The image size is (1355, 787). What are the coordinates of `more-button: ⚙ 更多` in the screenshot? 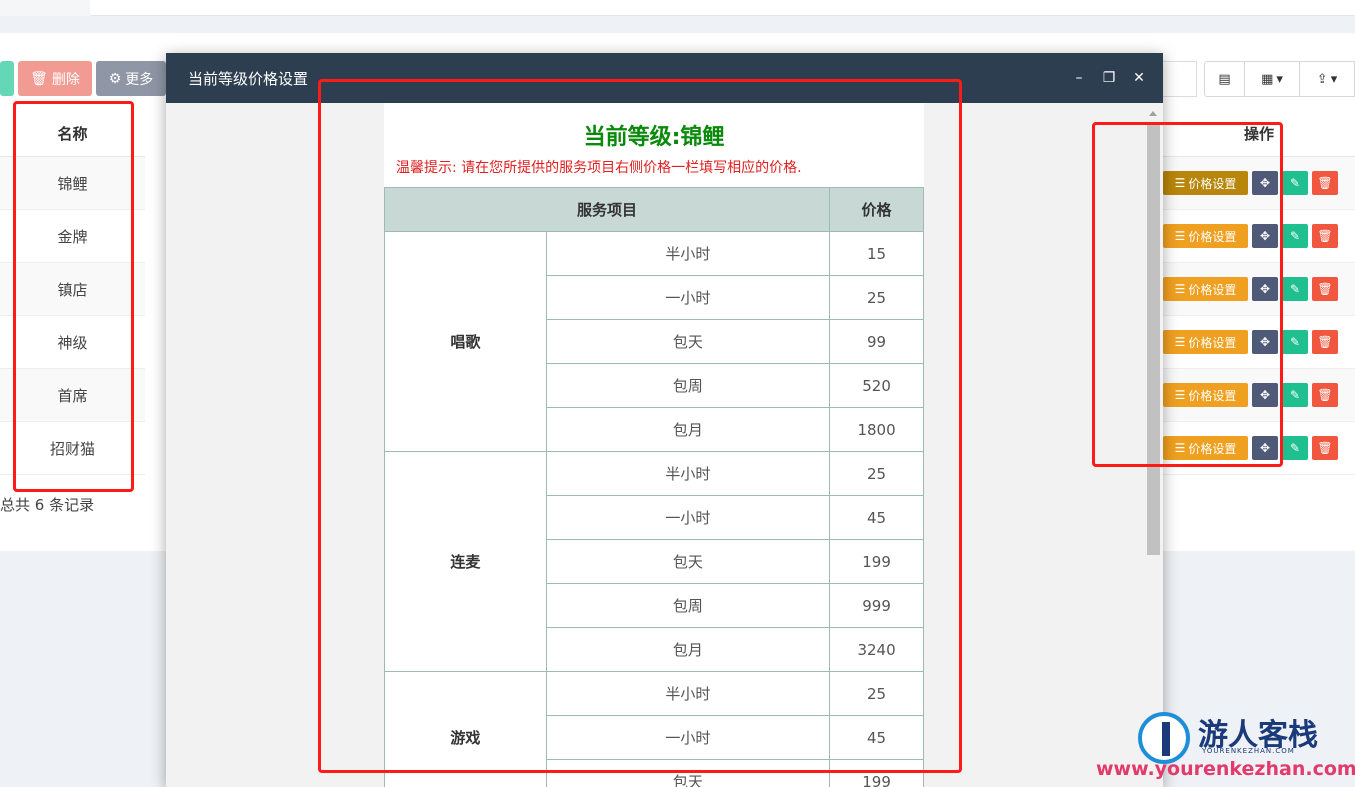 It's located at (131, 78).